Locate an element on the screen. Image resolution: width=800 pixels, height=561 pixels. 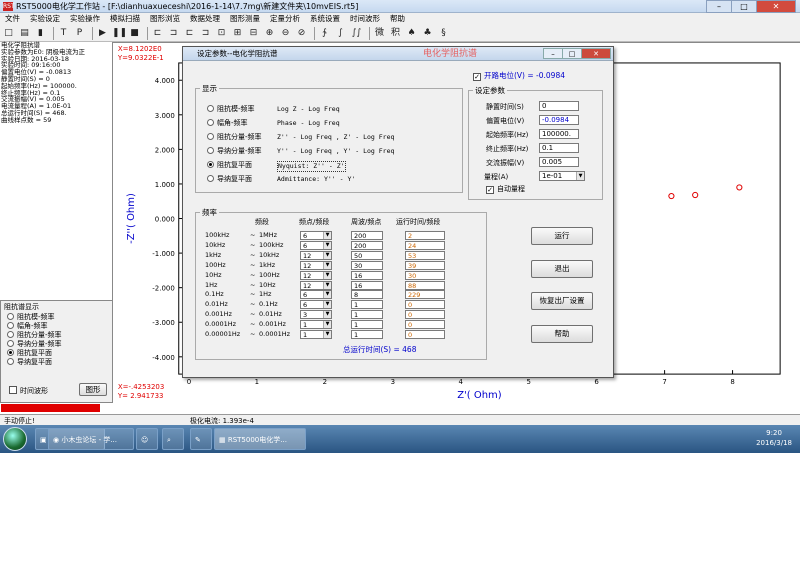
menu-item: 文件 is located at coordinates (12, 19).